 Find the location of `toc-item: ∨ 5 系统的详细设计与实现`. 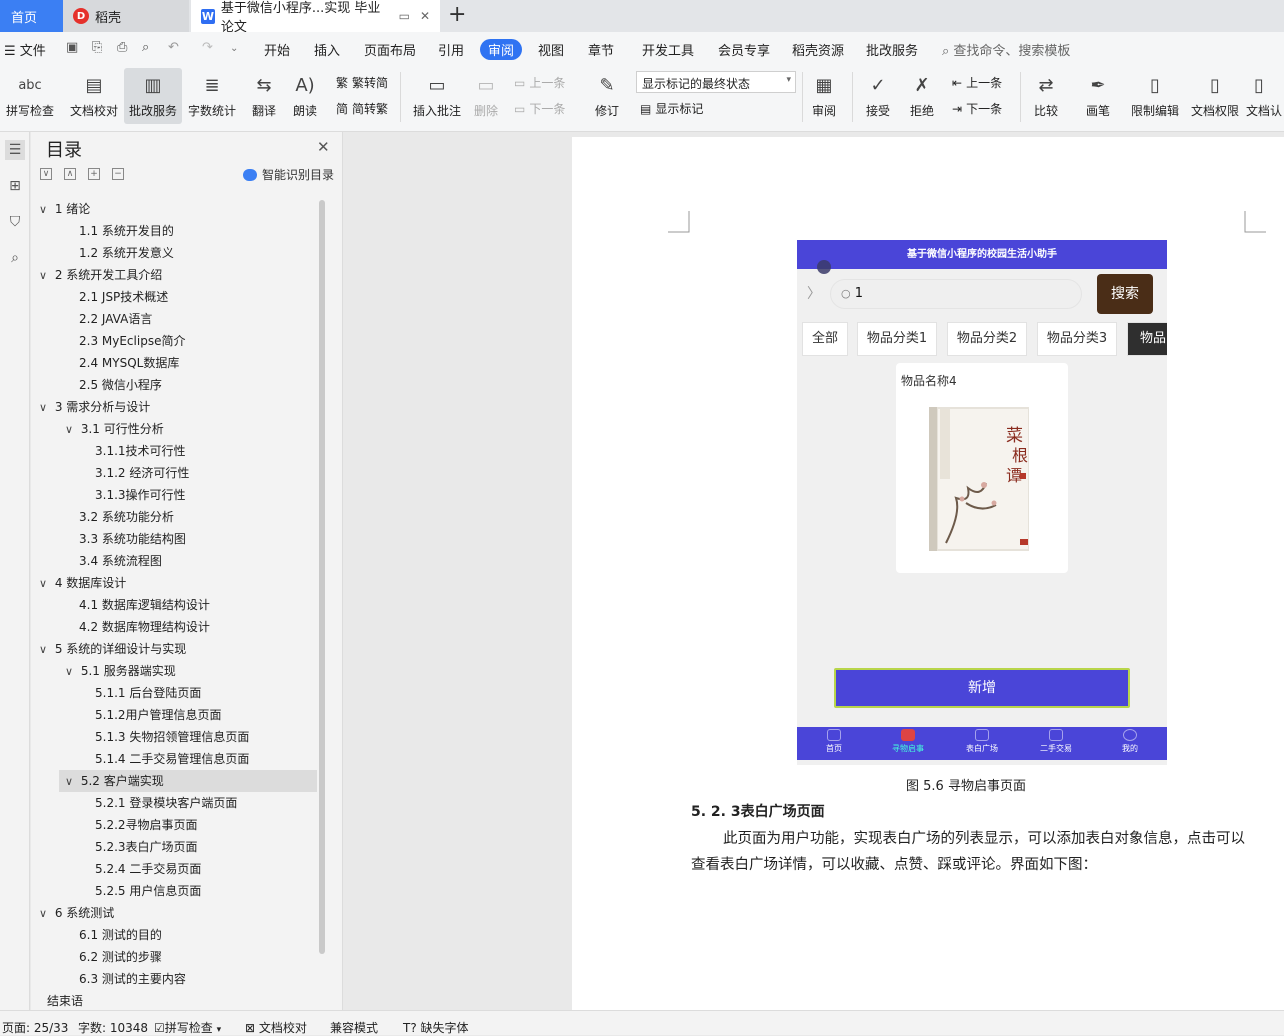

toc-item: ∨ 5 系统的详细设计与实现 is located at coordinates (174, 649).